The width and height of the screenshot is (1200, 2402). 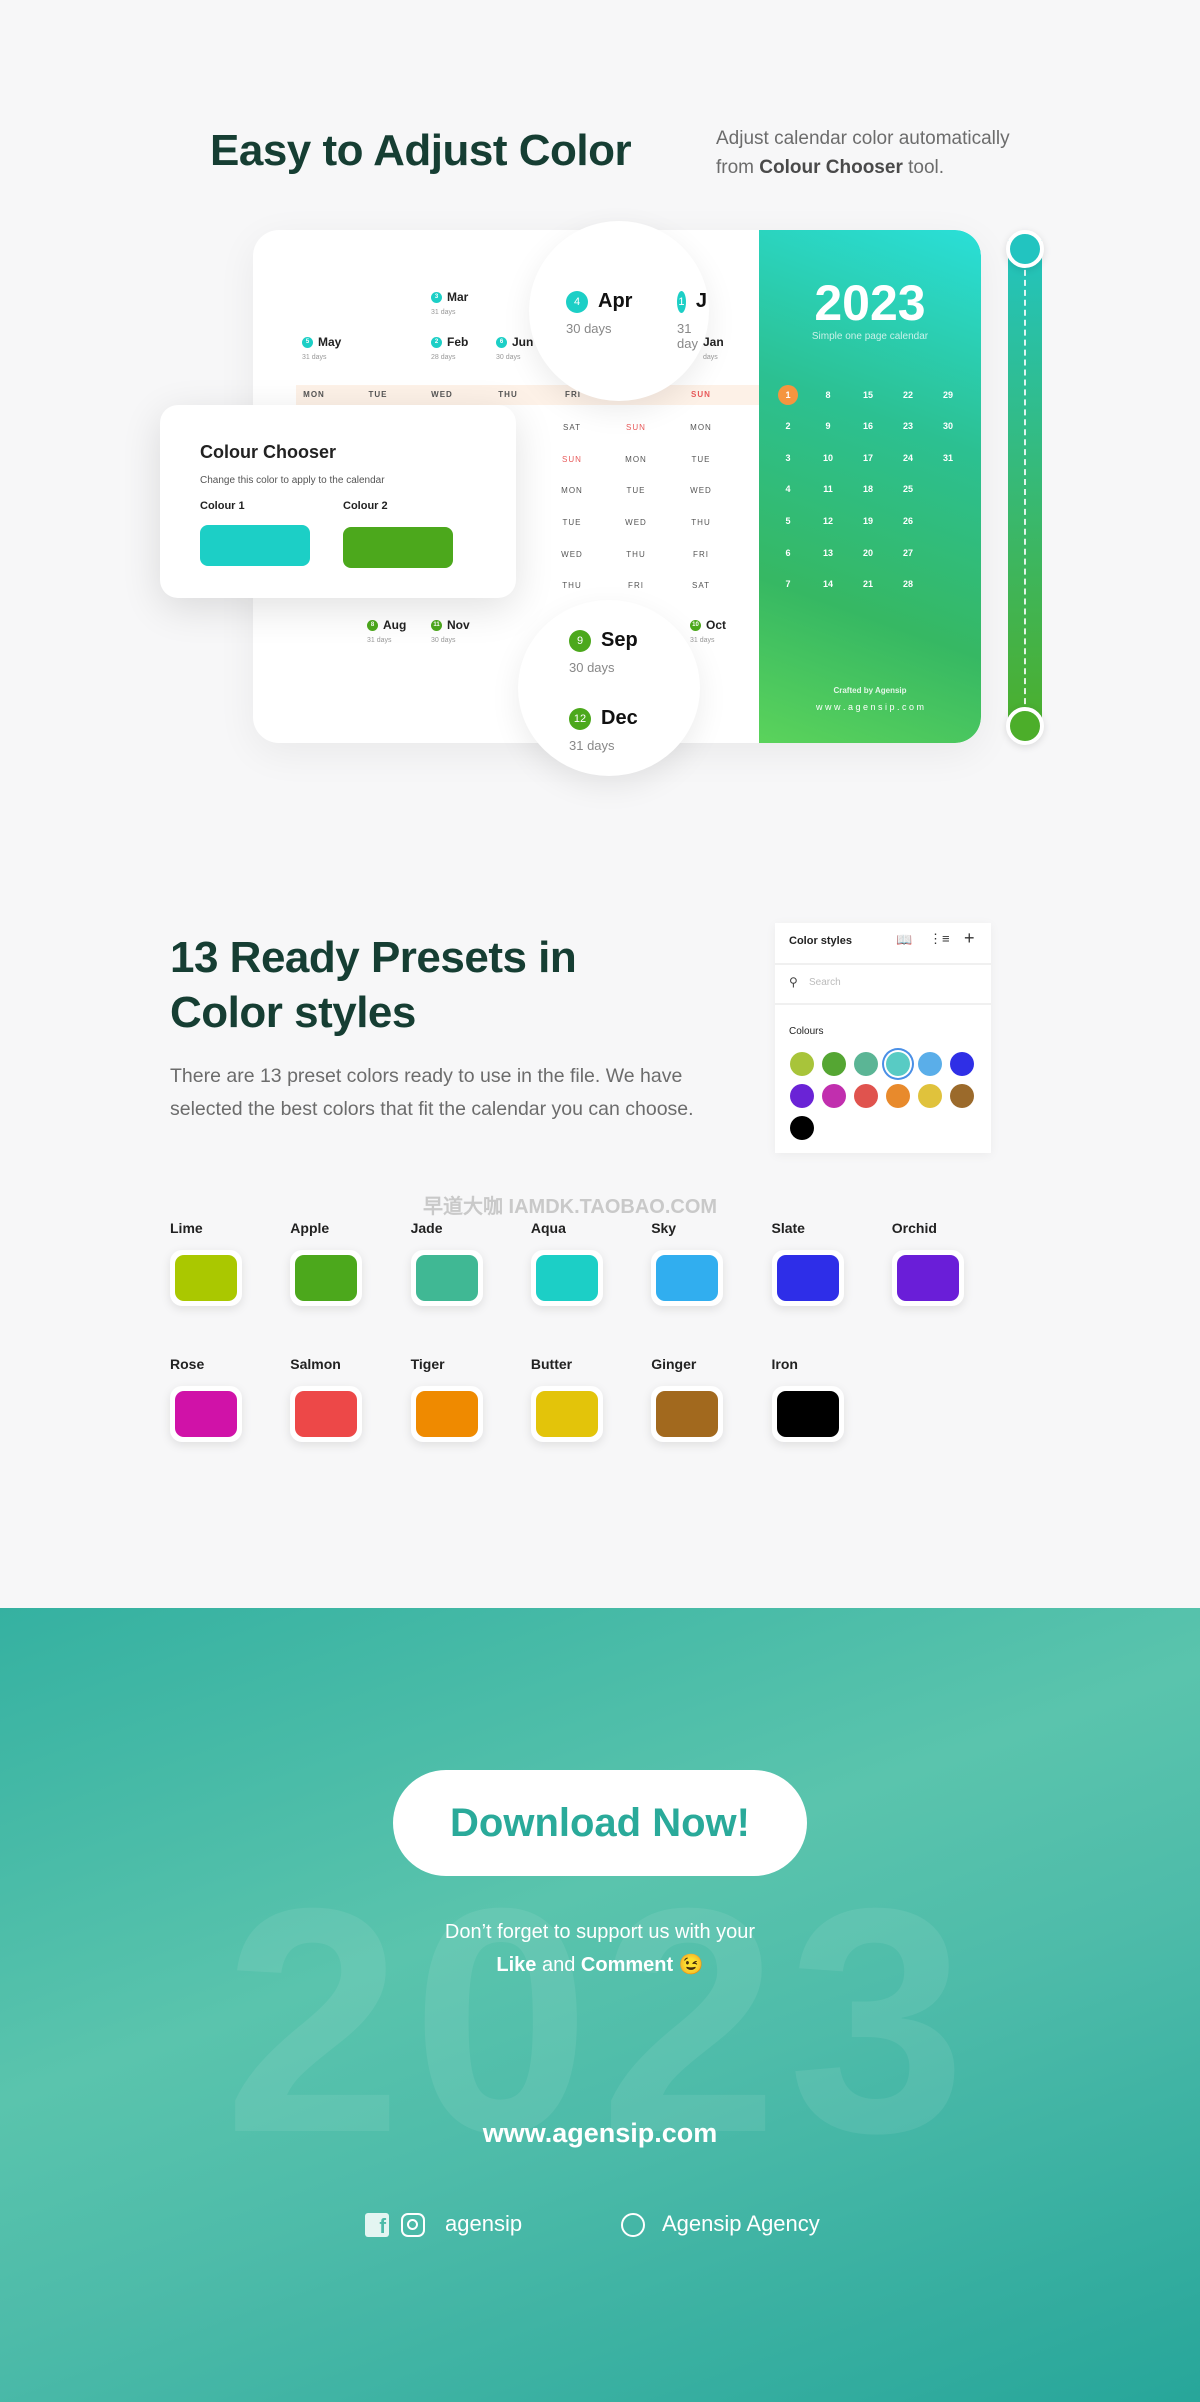 I want to click on preset-salmon: Salmon, so click(x=326, y=1399).